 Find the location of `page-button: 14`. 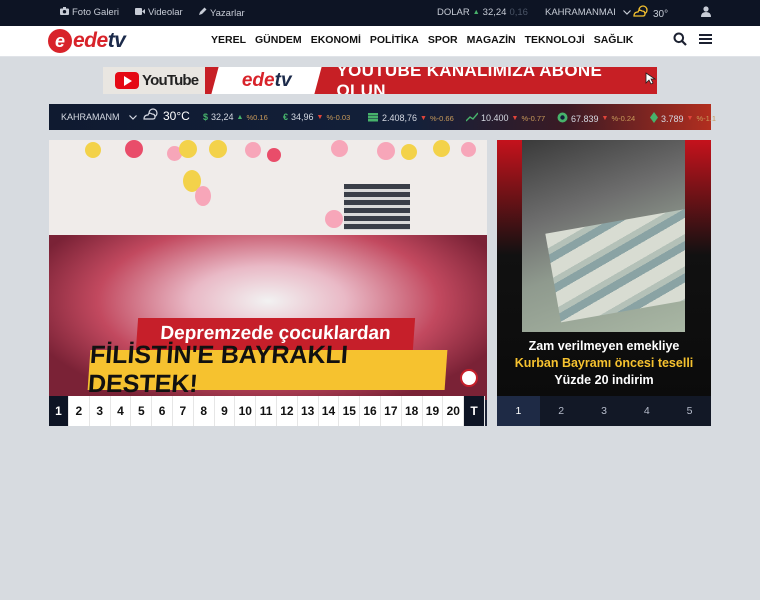

page-button: 14 is located at coordinates (329, 411).